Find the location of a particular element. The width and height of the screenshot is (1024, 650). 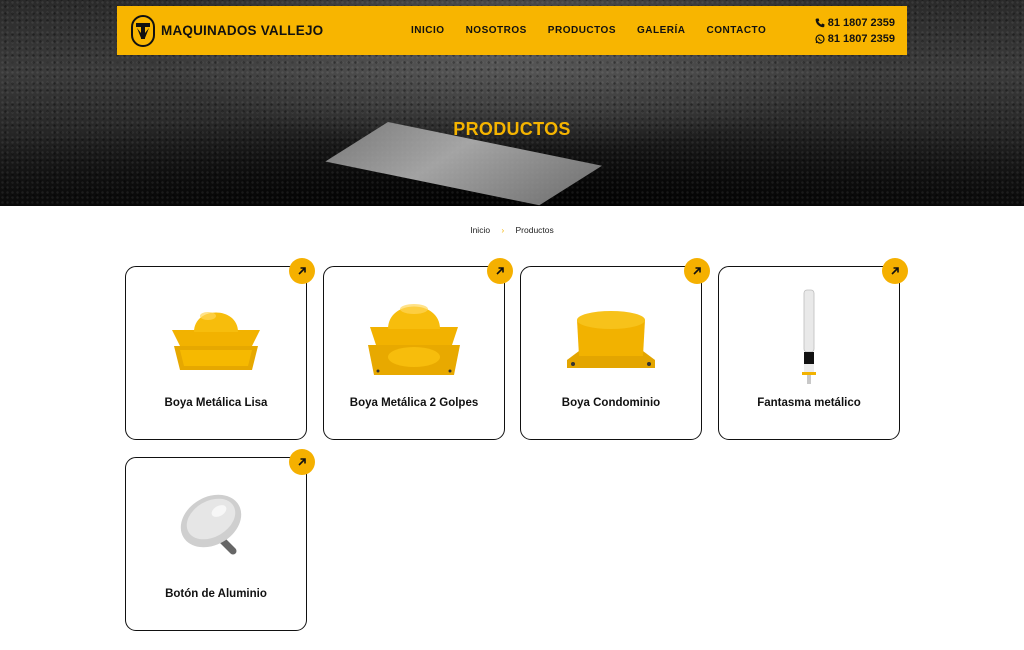

contact-phones: 81 1807 2359 81 1807 2359 is located at coordinates (855, 31).